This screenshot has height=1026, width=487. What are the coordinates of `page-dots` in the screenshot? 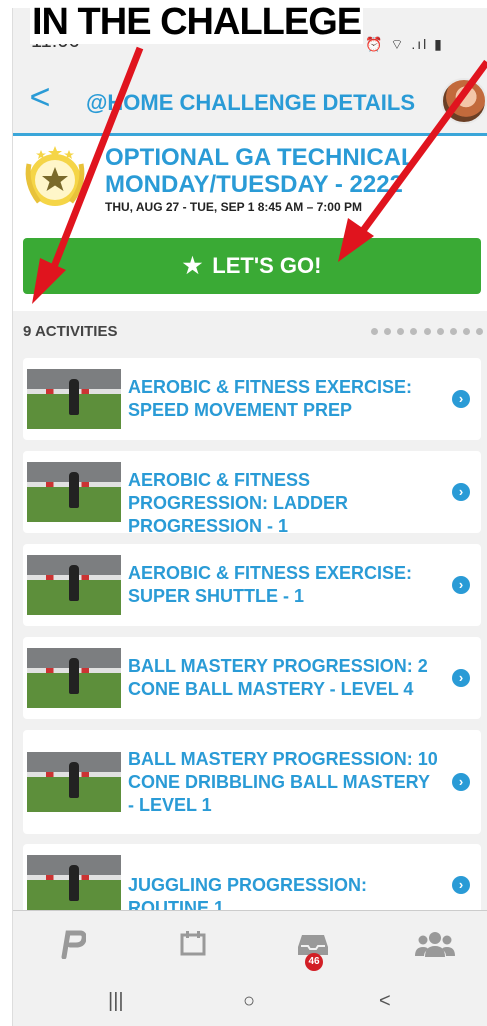 It's located at (427, 332).